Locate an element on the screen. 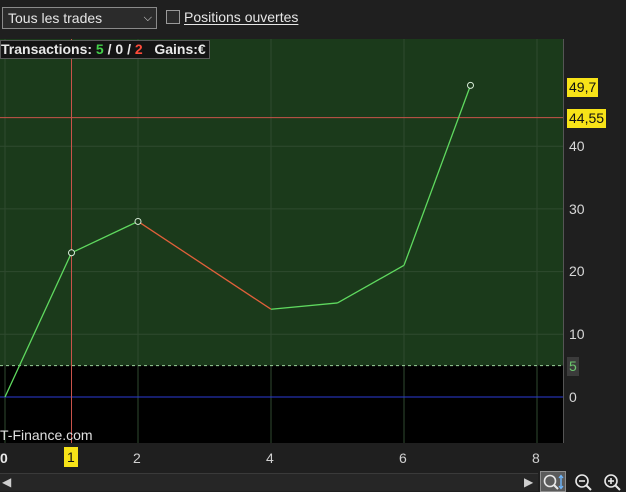 The width and height of the screenshot is (626, 492). zoom-out-icon is located at coordinates (583, 482).